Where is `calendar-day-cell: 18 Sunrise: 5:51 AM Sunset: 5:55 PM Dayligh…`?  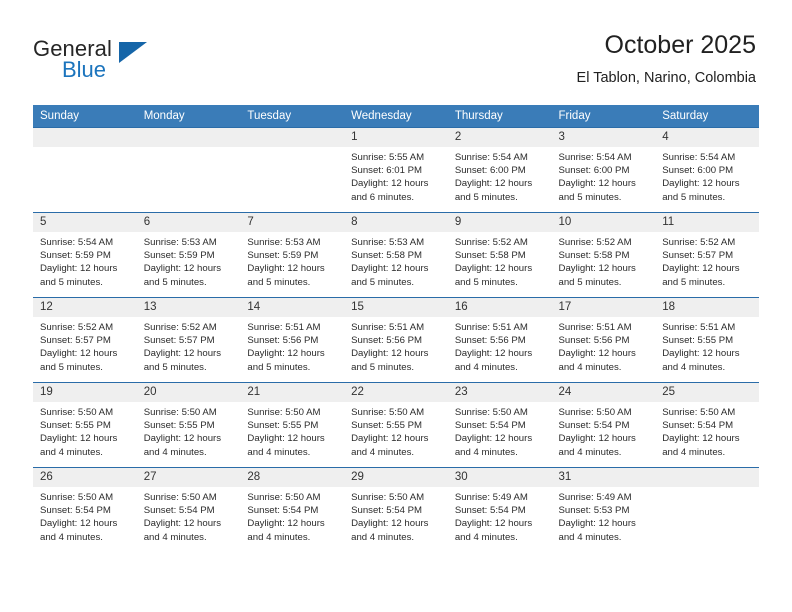
calendar-day-cell: 18 Sunrise: 5:51 AM Sunset: 5:55 PM Dayligh… is located at coordinates (707, 340).